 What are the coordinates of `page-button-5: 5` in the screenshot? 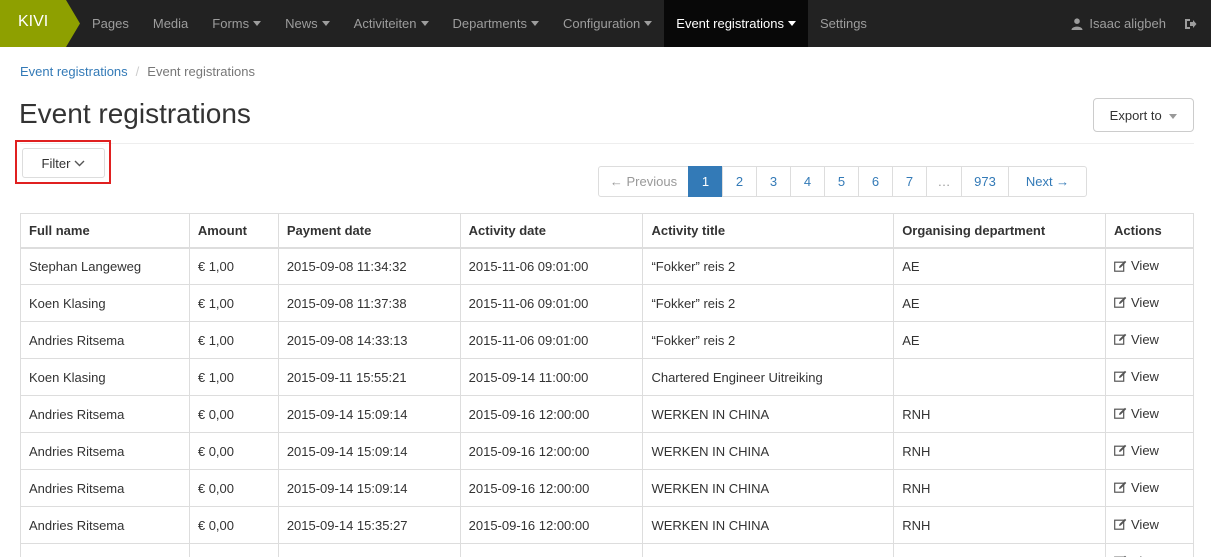 It's located at (841, 181).